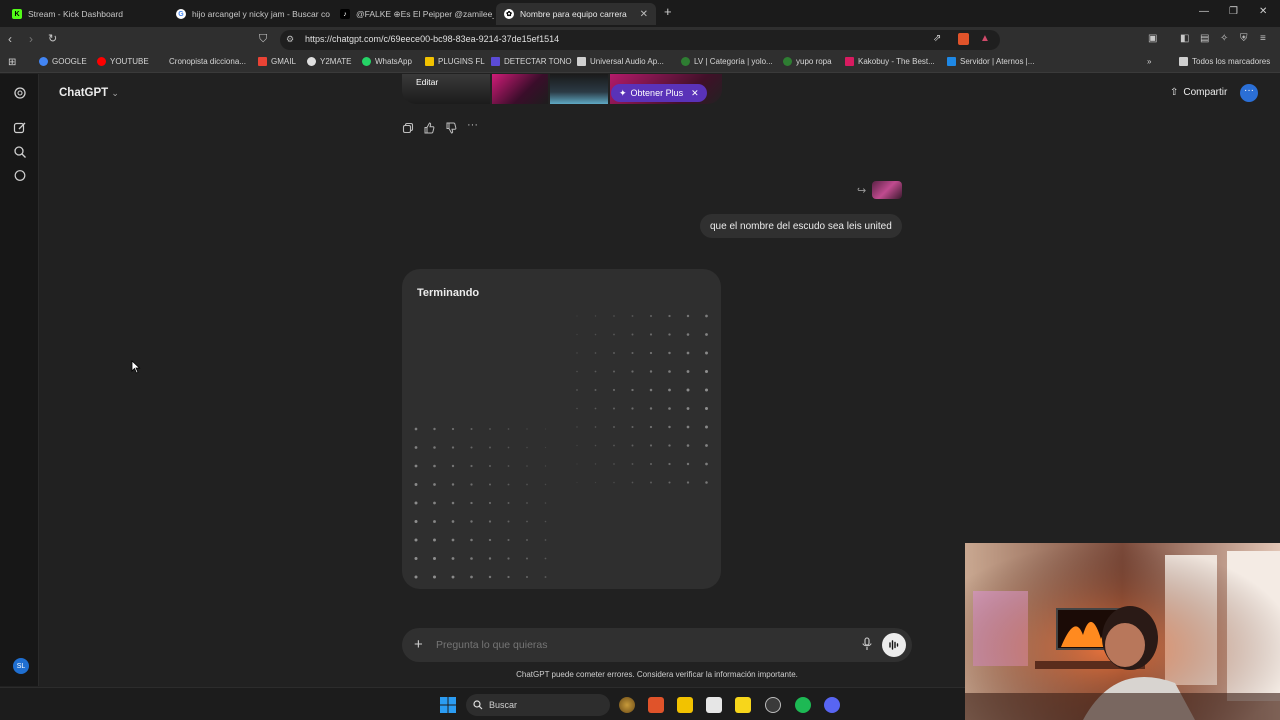 The width and height of the screenshot is (1280, 720). What do you see at coordinates (1152, 39) in the screenshot?
I see `pip-icon: ▣` at bounding box center [1152, 39].